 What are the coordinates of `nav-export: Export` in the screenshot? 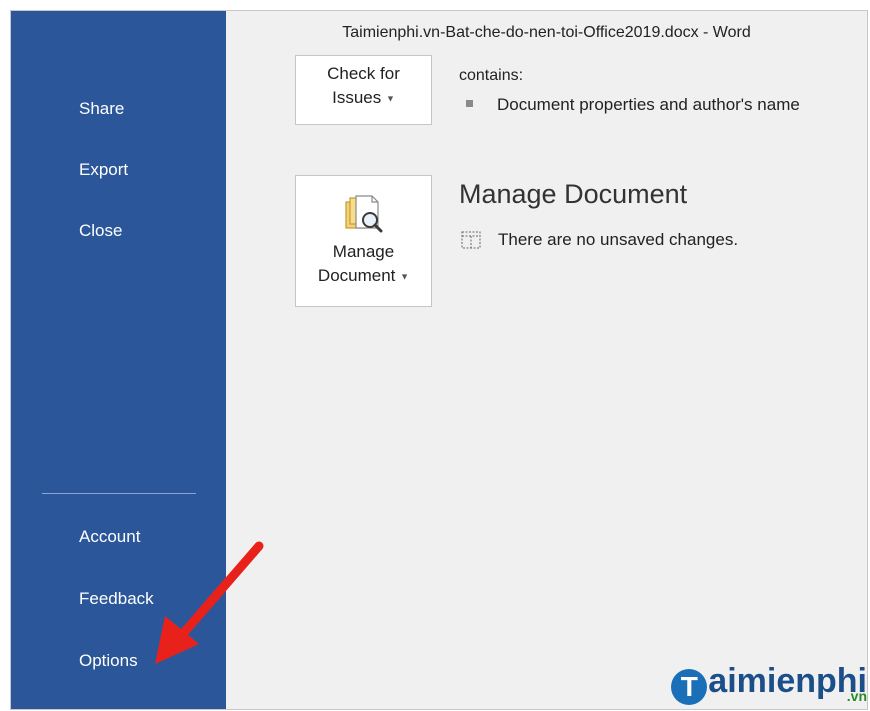 It's located at (103, 170).